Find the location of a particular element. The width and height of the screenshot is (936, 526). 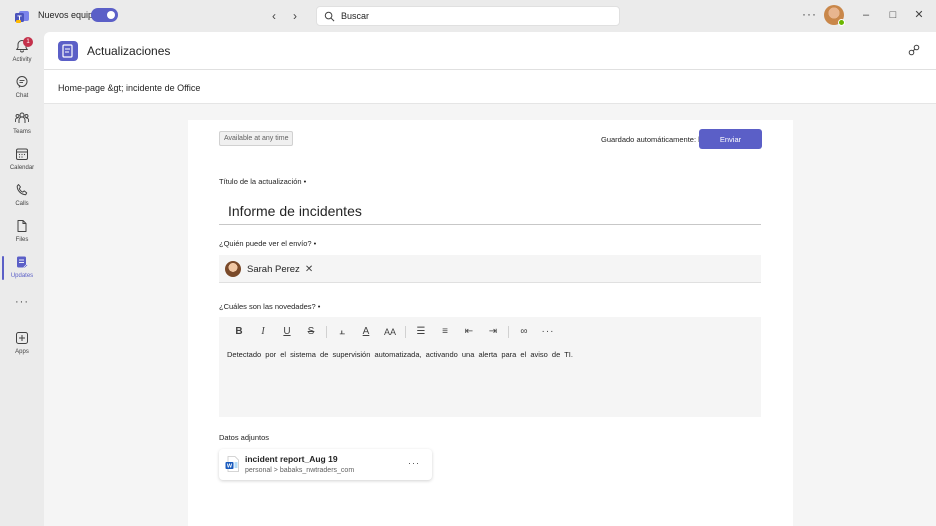

rail-item-calendar: Calendar is located at coordinates (22, 162).